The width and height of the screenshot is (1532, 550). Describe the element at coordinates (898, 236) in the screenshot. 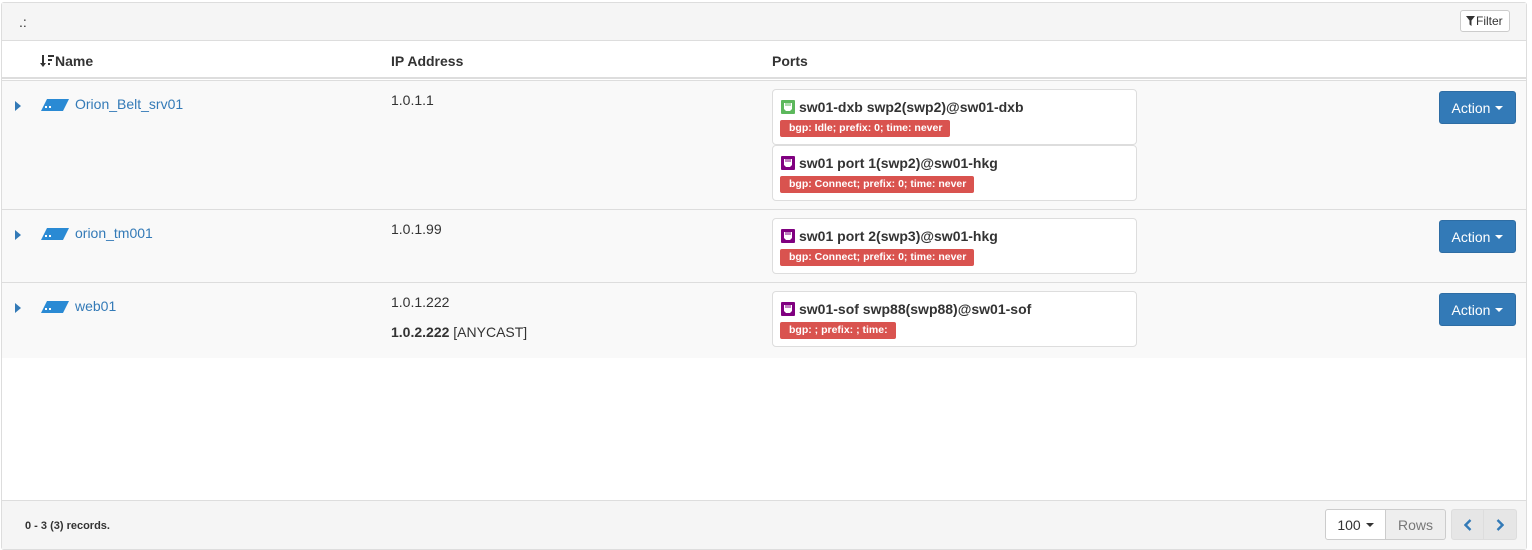

I see `port-title: sw01 port 2(swp3)@sw01-hkg` at that location.